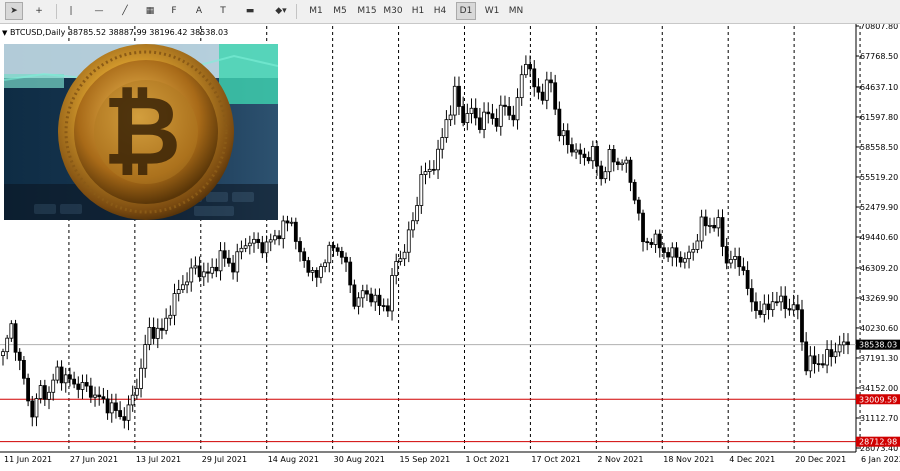 The image size is (900, 471). I want to click on vertical-line-icon: |, so click(71, 11).